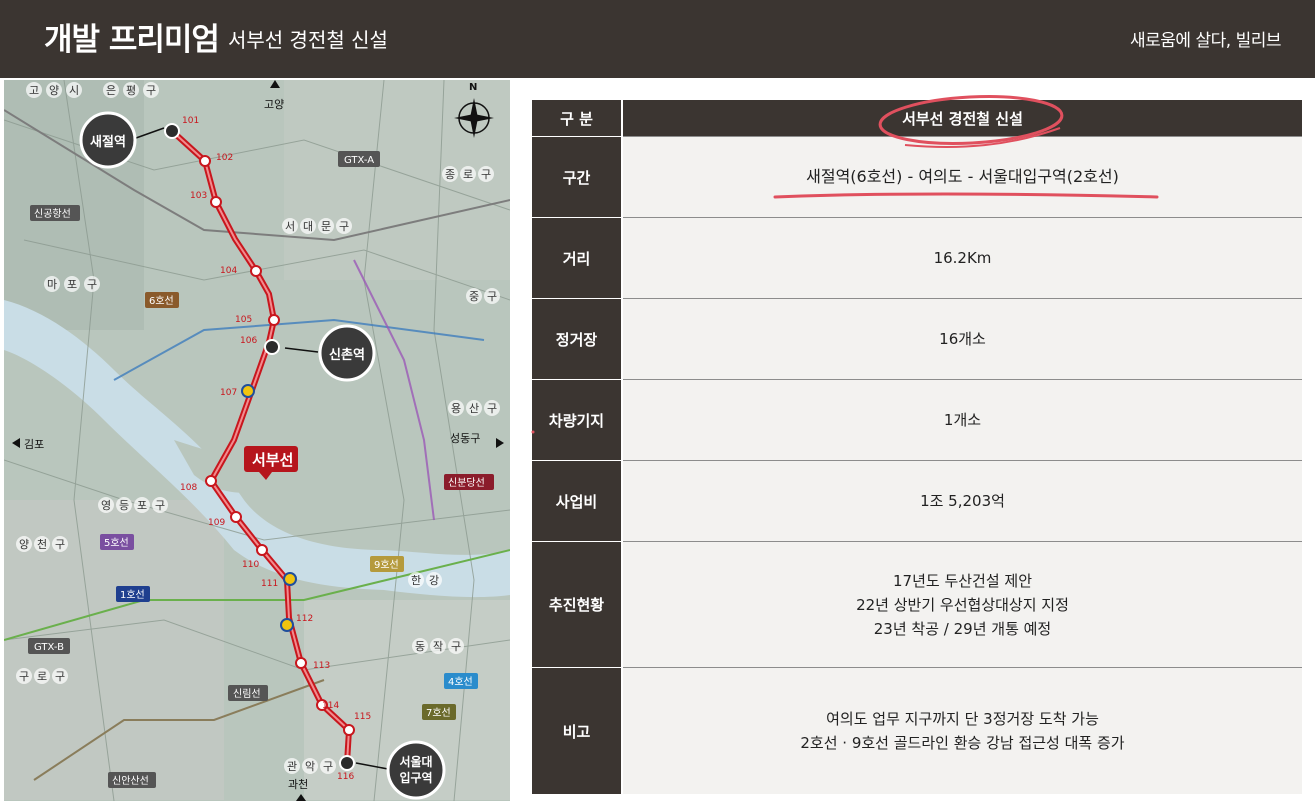 This screenshot has height=801, width=1315. I want to click on table-row: 차량기지 1개소, so click(917, 420).